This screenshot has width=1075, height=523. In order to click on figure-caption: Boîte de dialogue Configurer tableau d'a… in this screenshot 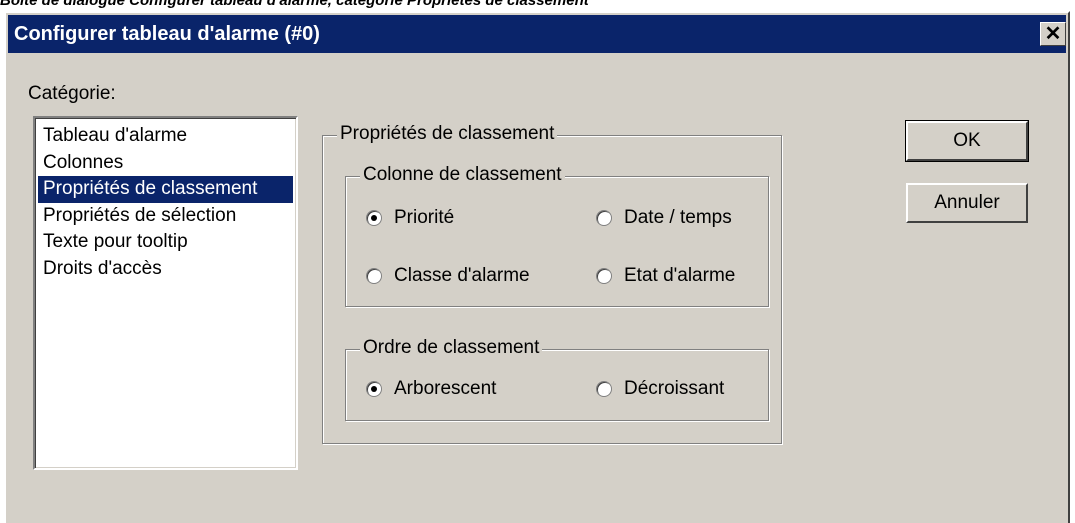, I will do `click(294, 4)`.